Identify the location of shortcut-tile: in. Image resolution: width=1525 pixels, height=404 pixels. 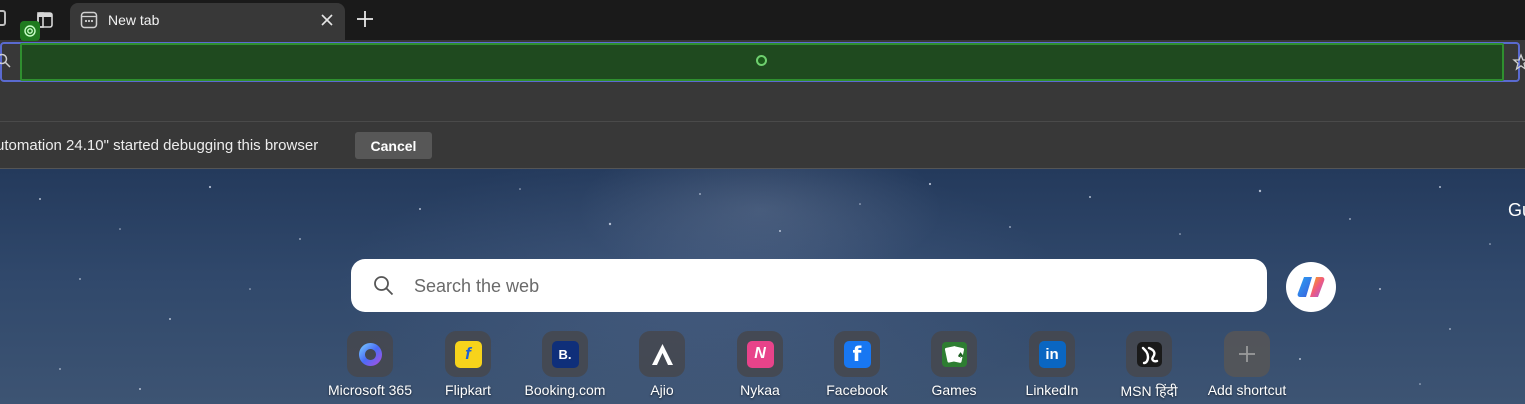
(1052, 354).